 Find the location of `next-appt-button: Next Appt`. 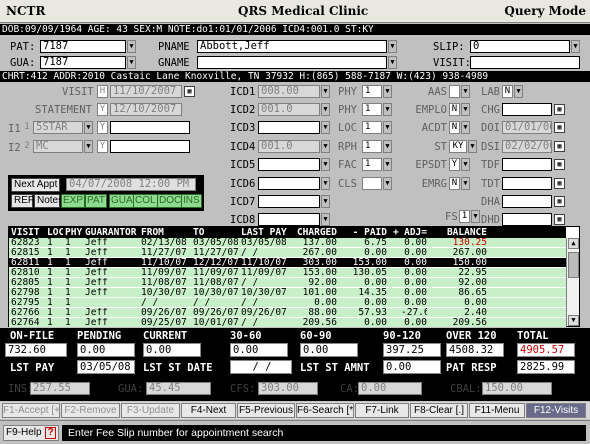

next-appt-button: Next Appt is located at coordinates (36, 185).